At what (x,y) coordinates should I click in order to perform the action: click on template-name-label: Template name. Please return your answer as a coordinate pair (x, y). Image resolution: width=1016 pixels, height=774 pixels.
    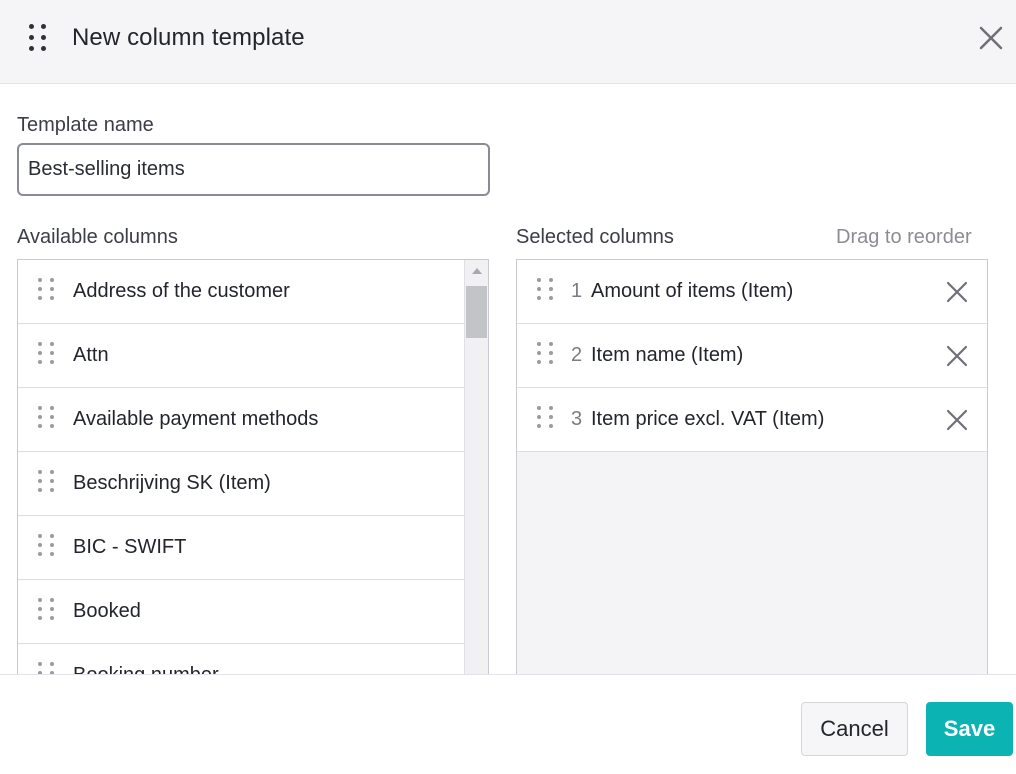
    Looking at the image, I should click on (85, 125).